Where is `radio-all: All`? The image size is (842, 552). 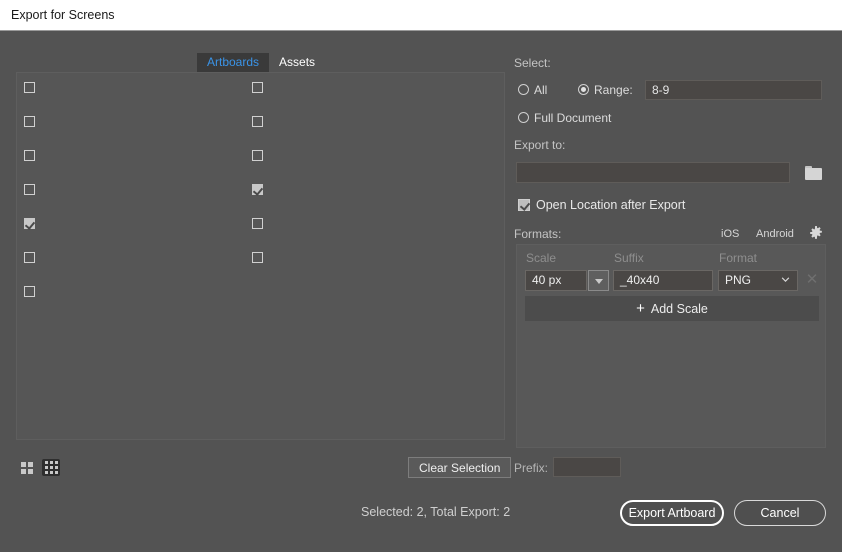
radio-all: All is located at coordinates (532, 90).